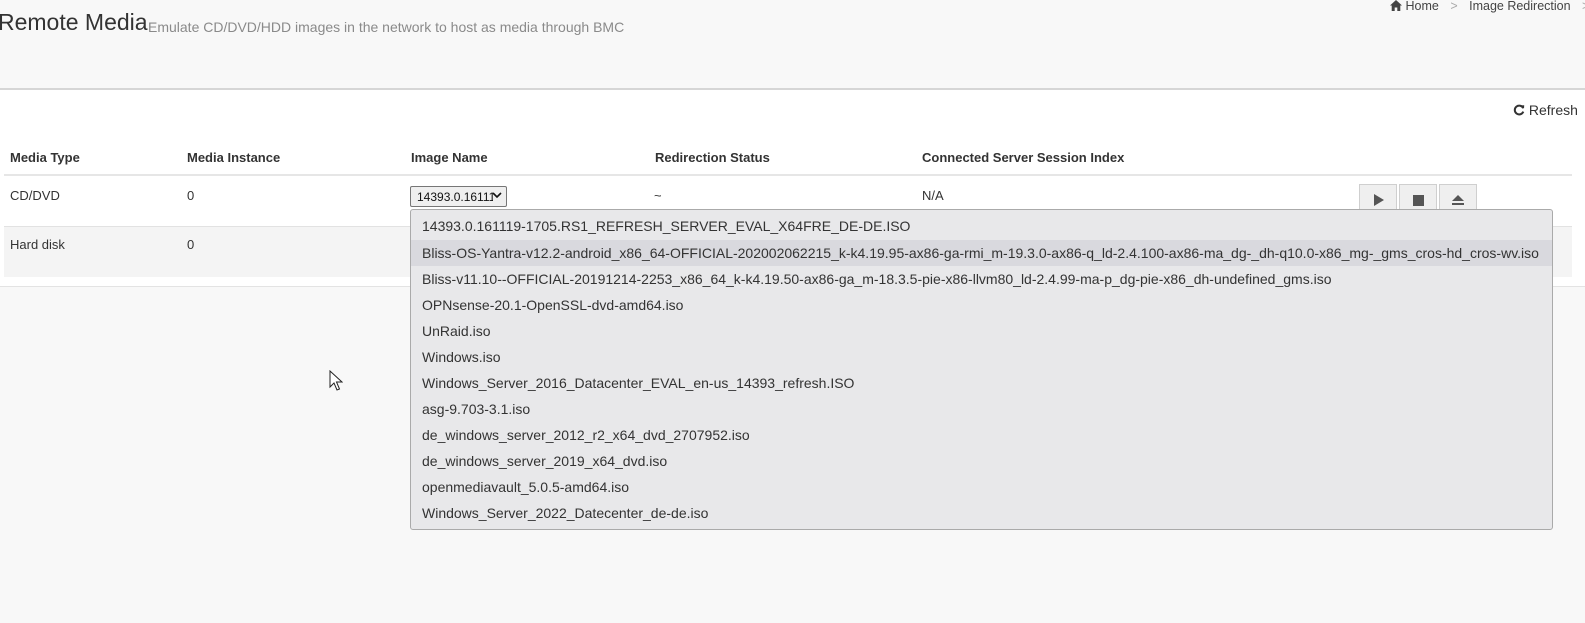 The image size is (1585, 623). I want to click on column-header-media-type: Media Type, so click(45, 157).